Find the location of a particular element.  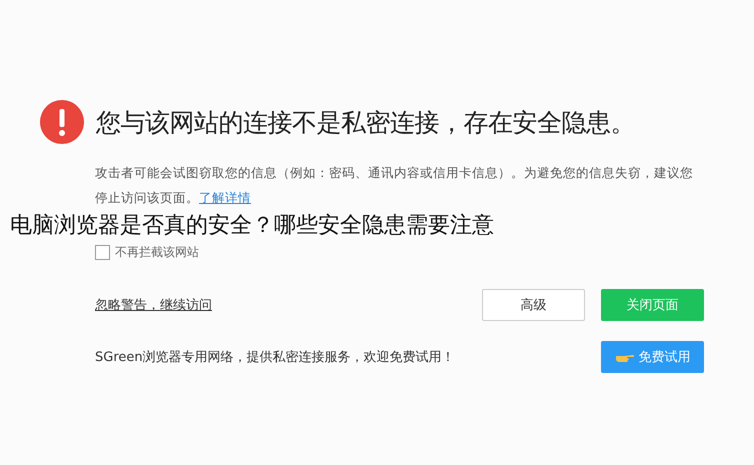

ignore-warning-link: 忽略警告，继续访问 is located at coordinates (153, 305).